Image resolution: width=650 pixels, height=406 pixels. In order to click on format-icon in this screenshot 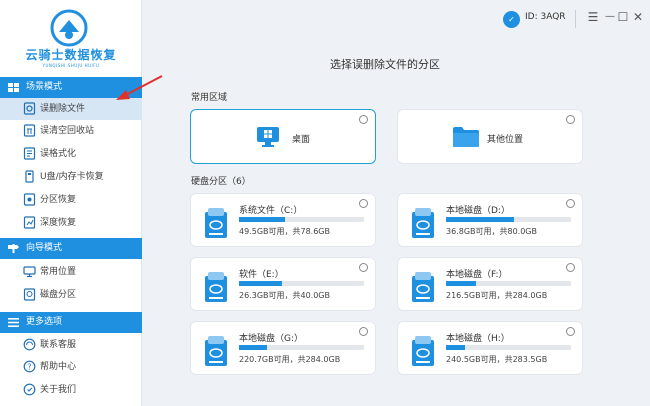, I will do `click(29, 153)`.